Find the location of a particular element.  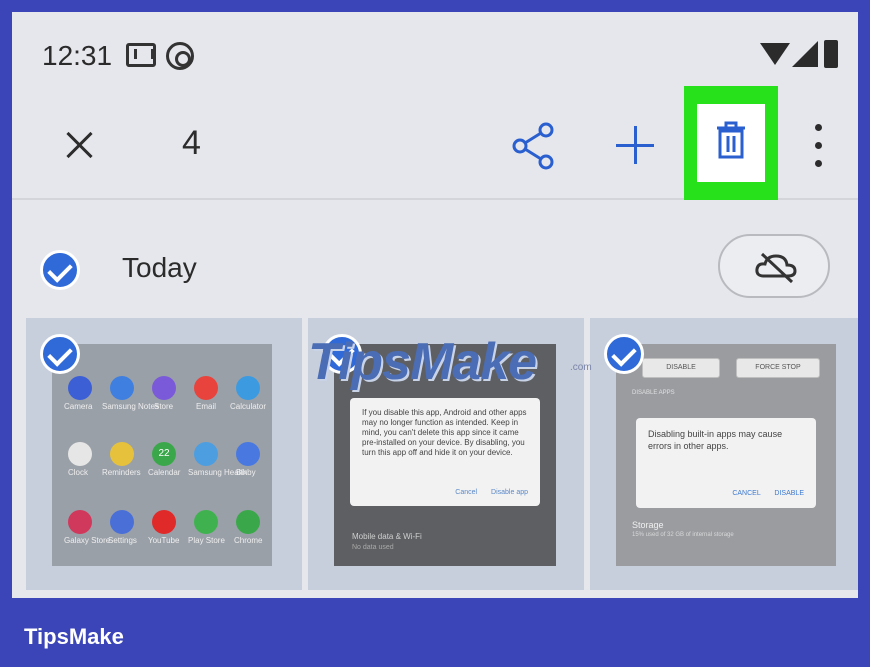

youtube-app-icon is located at coordinates (164, 522).